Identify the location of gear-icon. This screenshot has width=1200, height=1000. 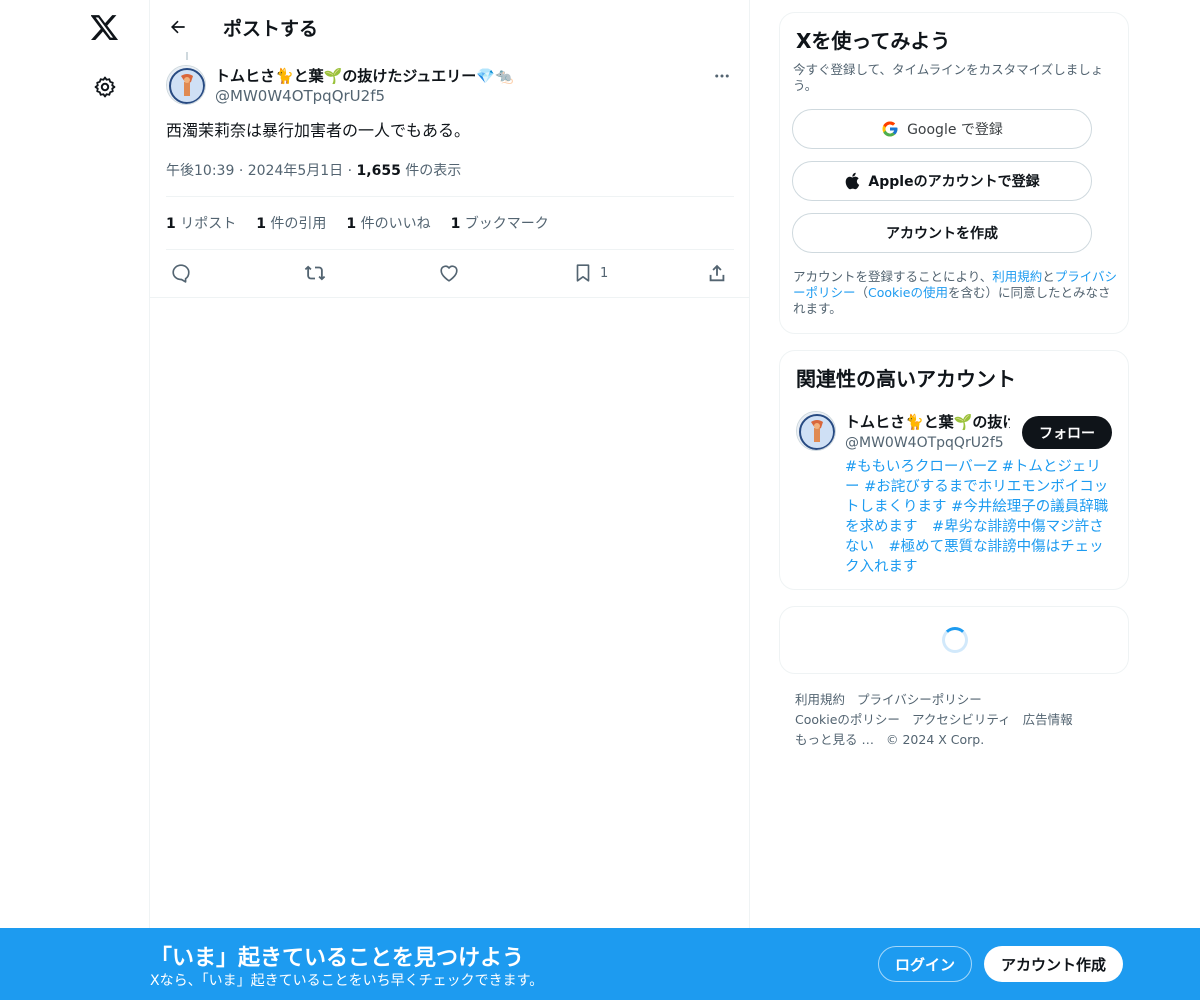
(105, 87).